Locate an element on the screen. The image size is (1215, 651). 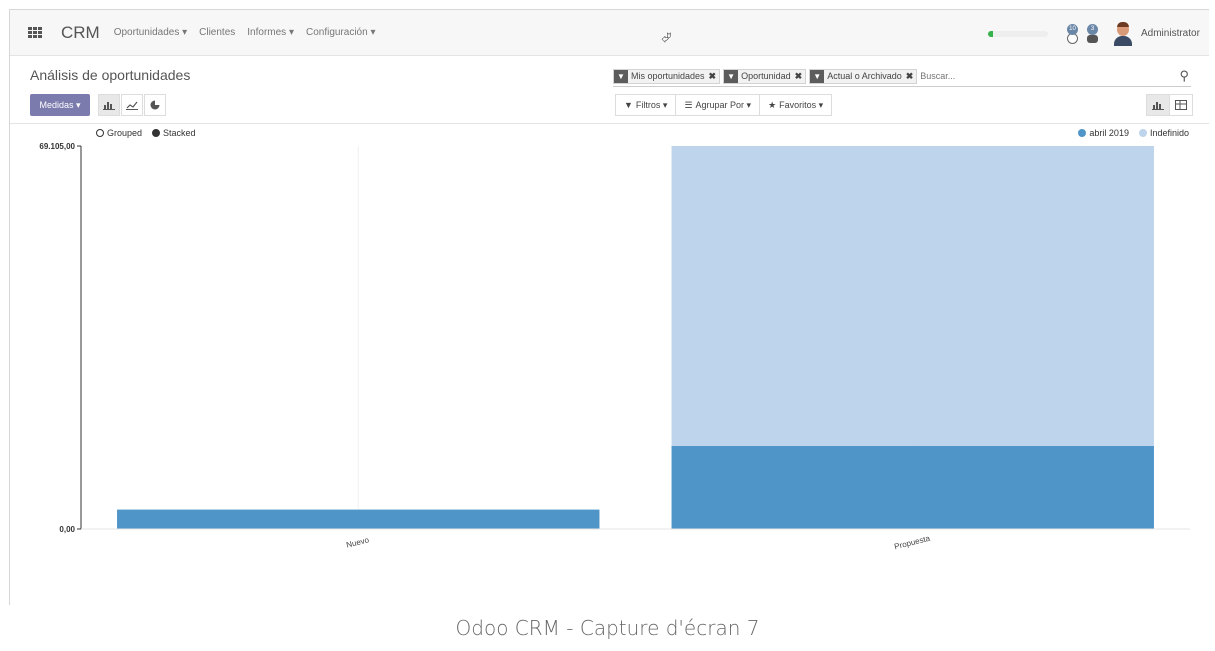
y-tick-label: 0,00 is located at coordinates (67, 529).